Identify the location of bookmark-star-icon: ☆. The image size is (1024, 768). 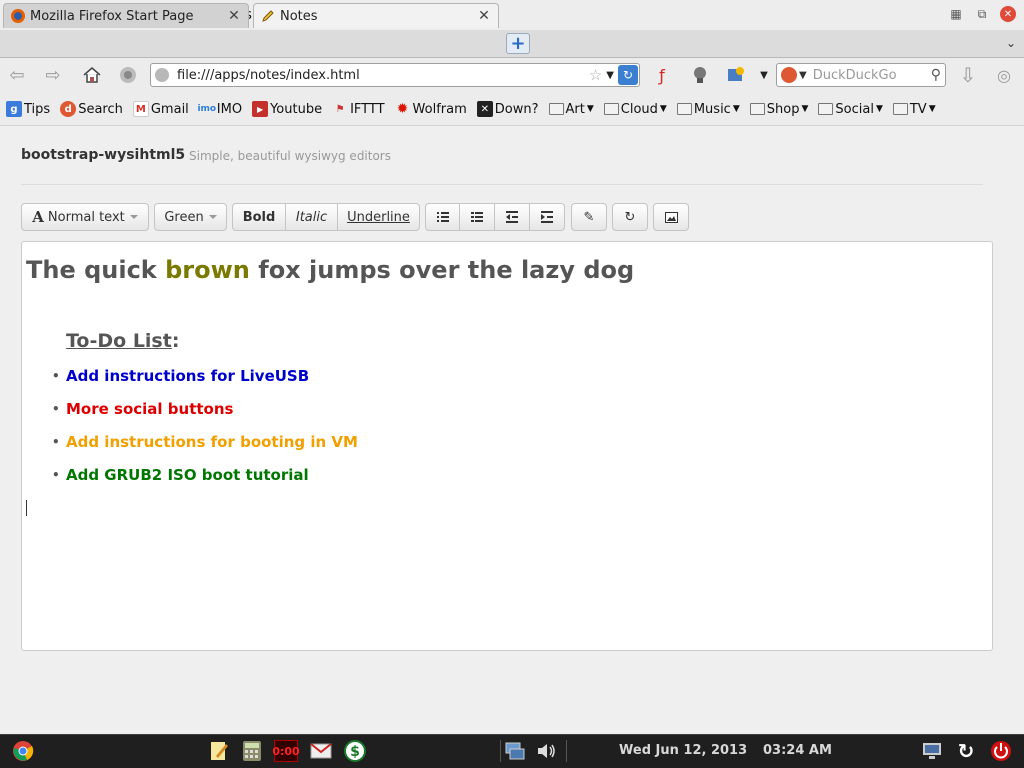
(595, 75).